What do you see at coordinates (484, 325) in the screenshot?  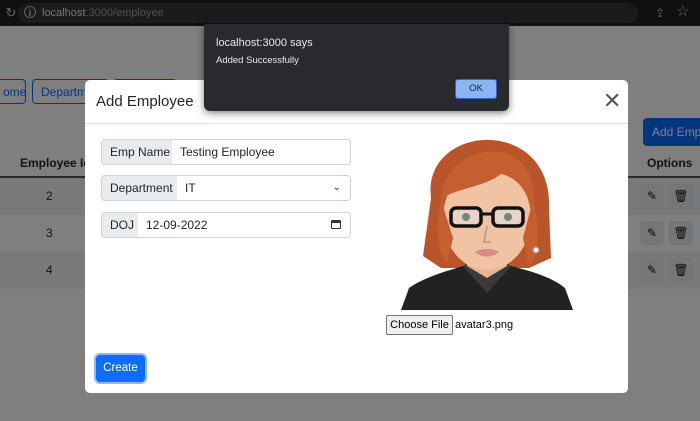 I see `selected-file-name: avatar3.png` at bounding box center [484, 325].